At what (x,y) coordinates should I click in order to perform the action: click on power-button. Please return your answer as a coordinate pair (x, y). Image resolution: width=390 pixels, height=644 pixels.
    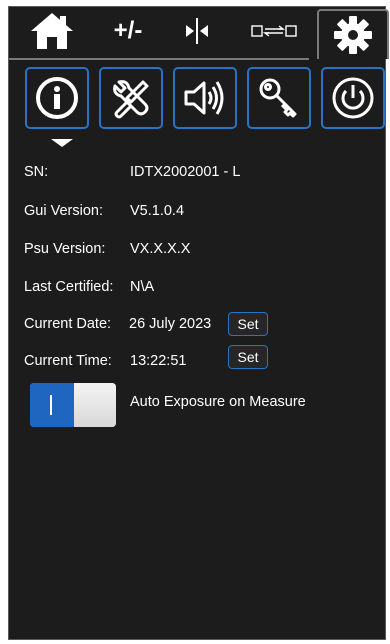
    Looking at the image, I should click on (353, 98).